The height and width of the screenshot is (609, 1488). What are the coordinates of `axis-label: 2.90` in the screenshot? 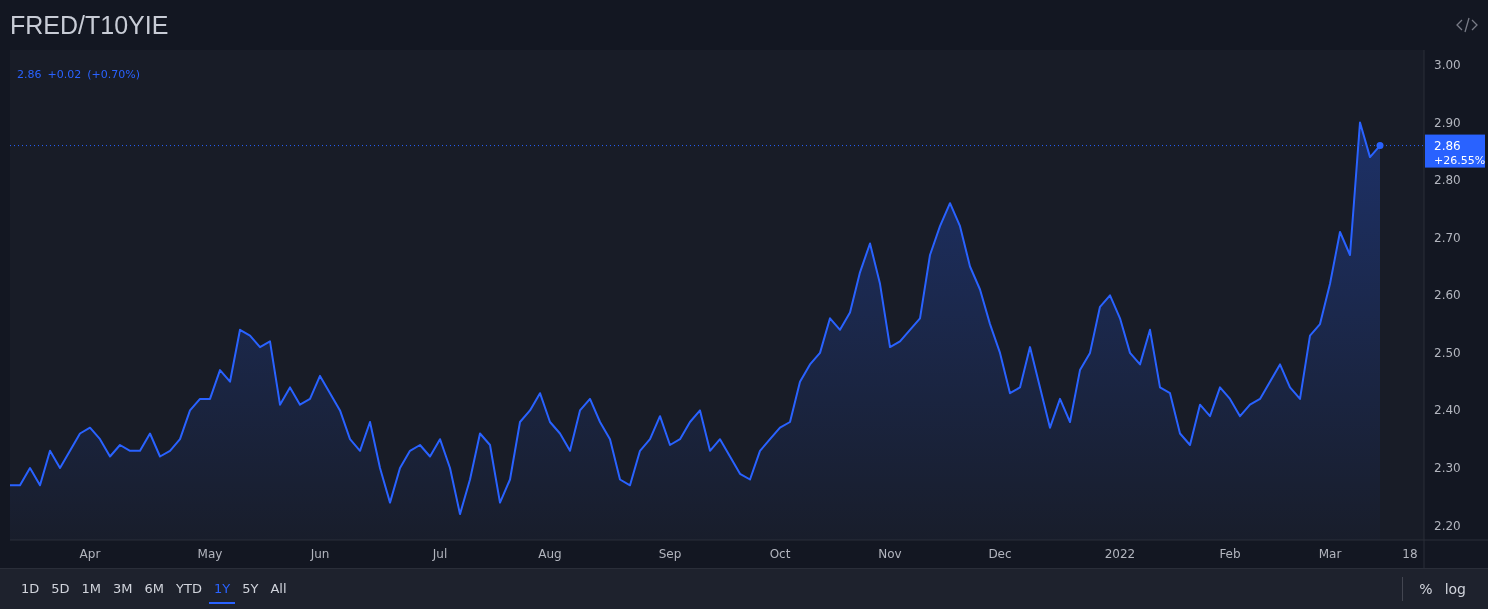 It's located at (1447, 122).